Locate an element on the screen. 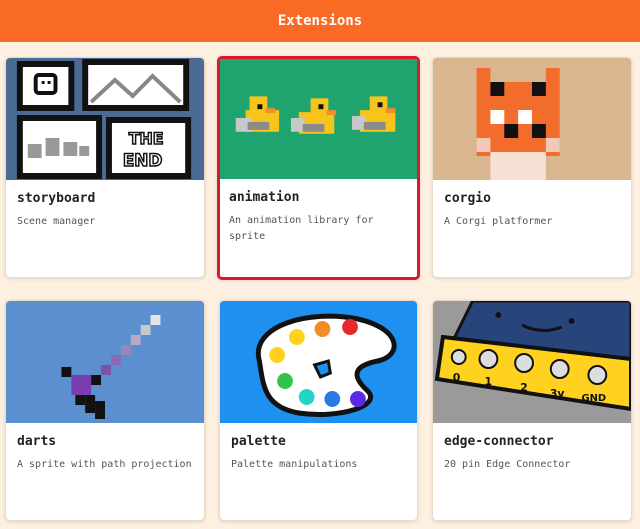 The image size is (640, 529). card-title: palette is located at coordinates (258, 441).